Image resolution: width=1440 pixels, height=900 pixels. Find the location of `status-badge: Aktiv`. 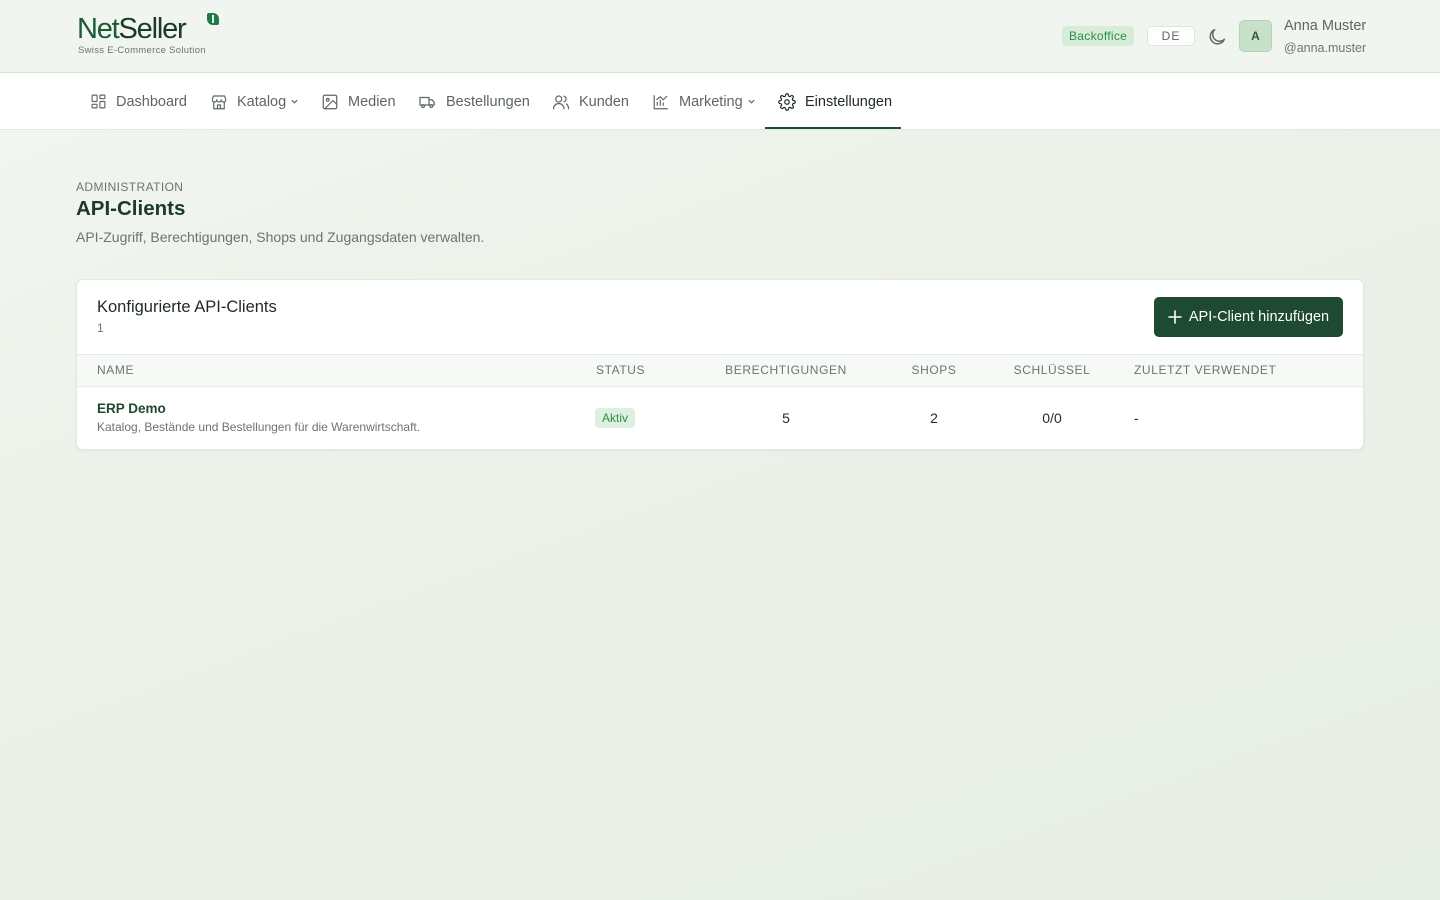

status-badge: Aktiv is located at coordinates (615, 418).